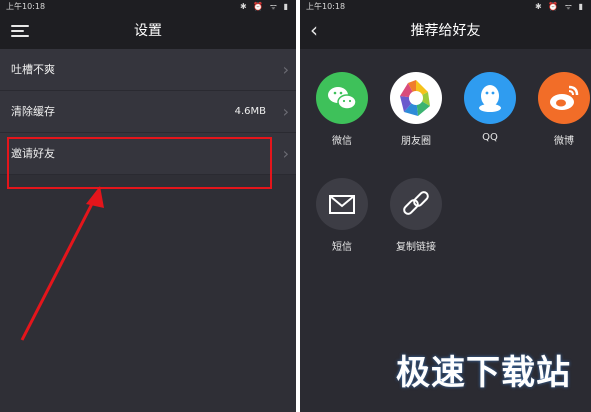 The width and height of the screenshot is (591, 412). What do you see at coordinates (342, 98) in the screenshot?
I see `wechat-icon` at bounding box center [342, 98].